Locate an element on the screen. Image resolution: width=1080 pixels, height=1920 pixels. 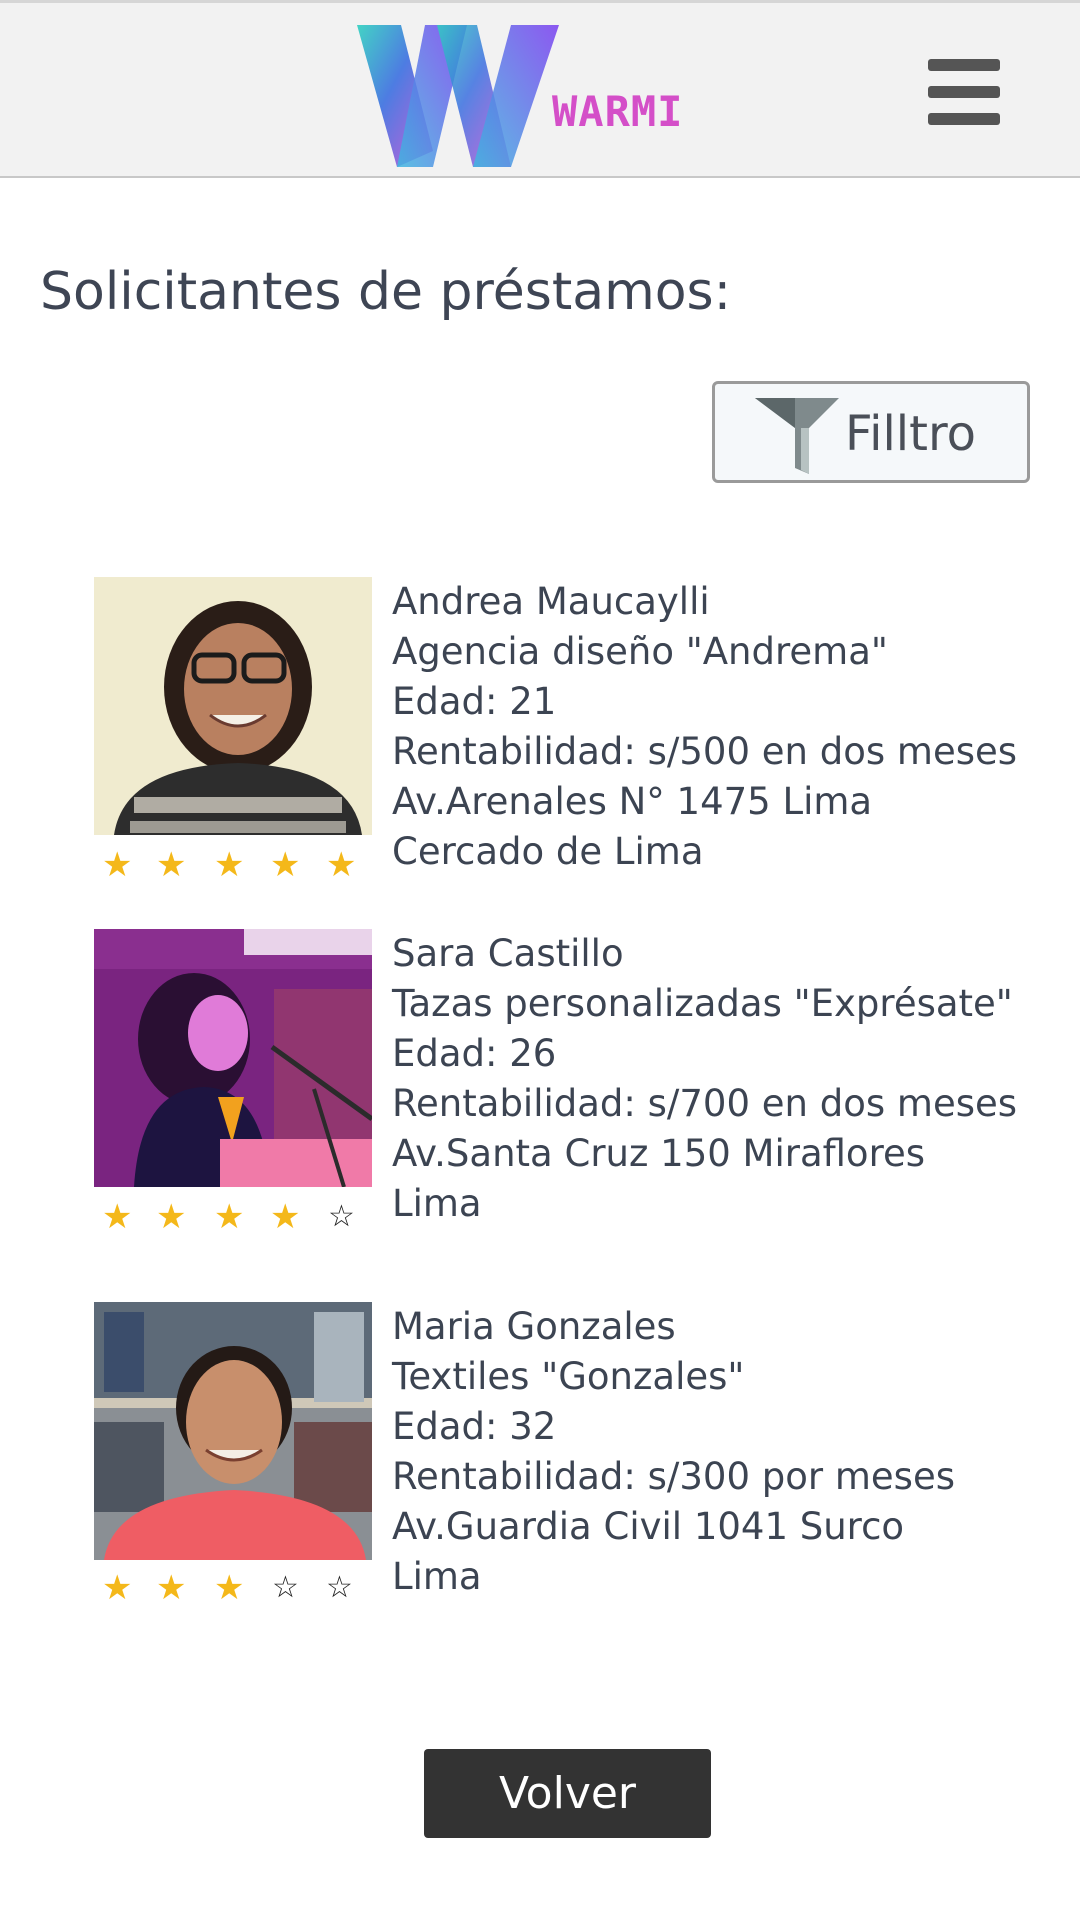
applicant-name: Maria Gonzales is located at coordinates (534, 1326).